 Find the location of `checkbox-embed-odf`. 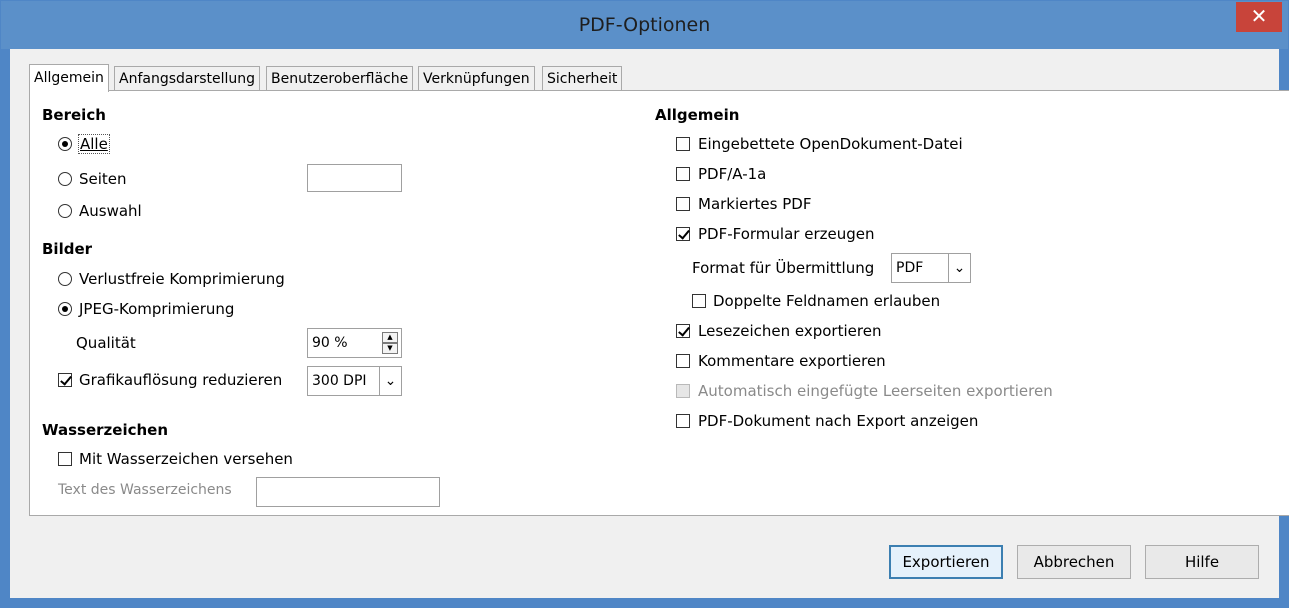

checkbox-embed-odf is located at coordinates (683, 144).